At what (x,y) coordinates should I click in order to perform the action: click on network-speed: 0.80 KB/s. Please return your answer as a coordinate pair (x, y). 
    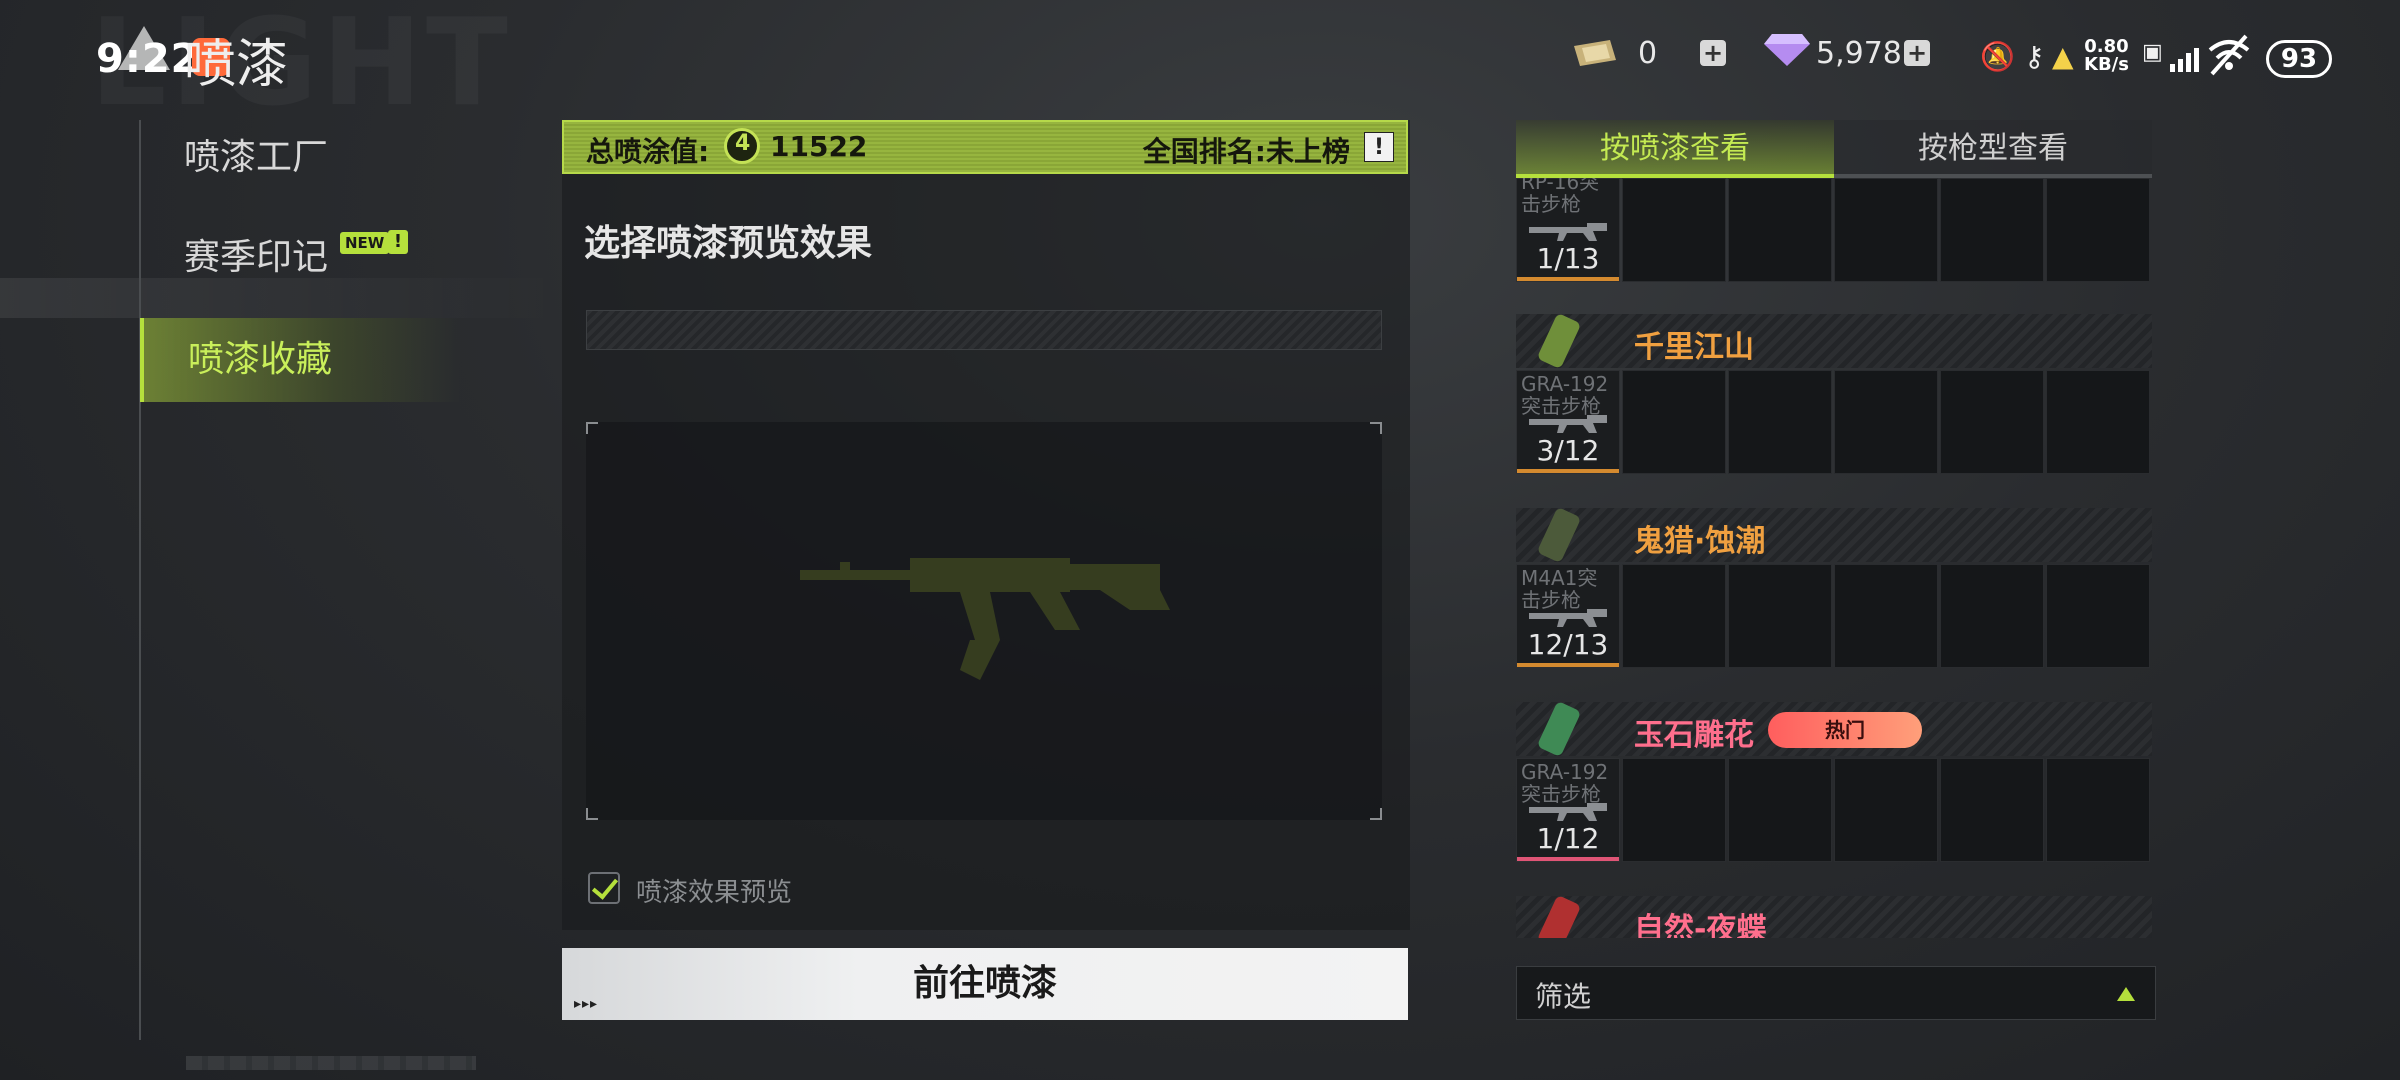
    Looking at the image, I should click on (2106, 55).